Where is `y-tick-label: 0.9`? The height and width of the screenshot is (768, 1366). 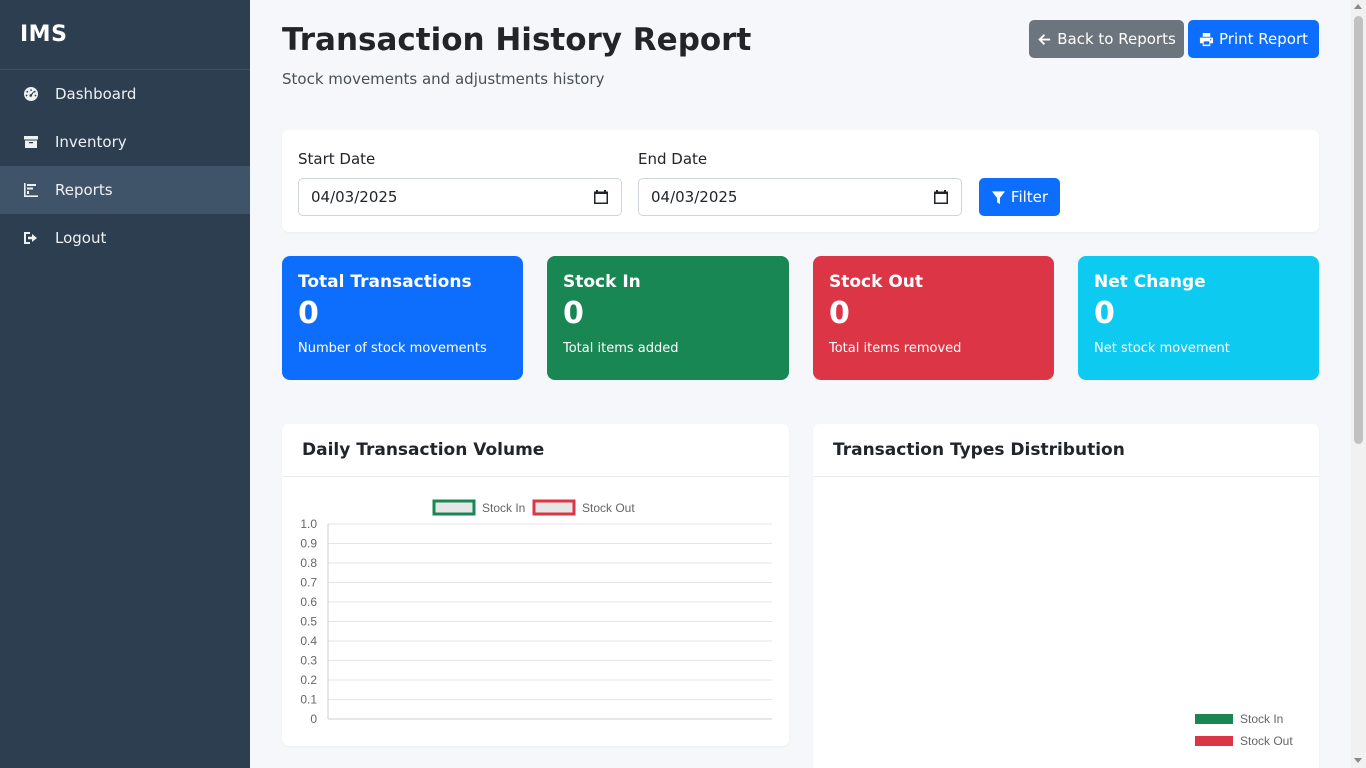 y-tick-label: 0.9 is located at coordinates (308, 544).